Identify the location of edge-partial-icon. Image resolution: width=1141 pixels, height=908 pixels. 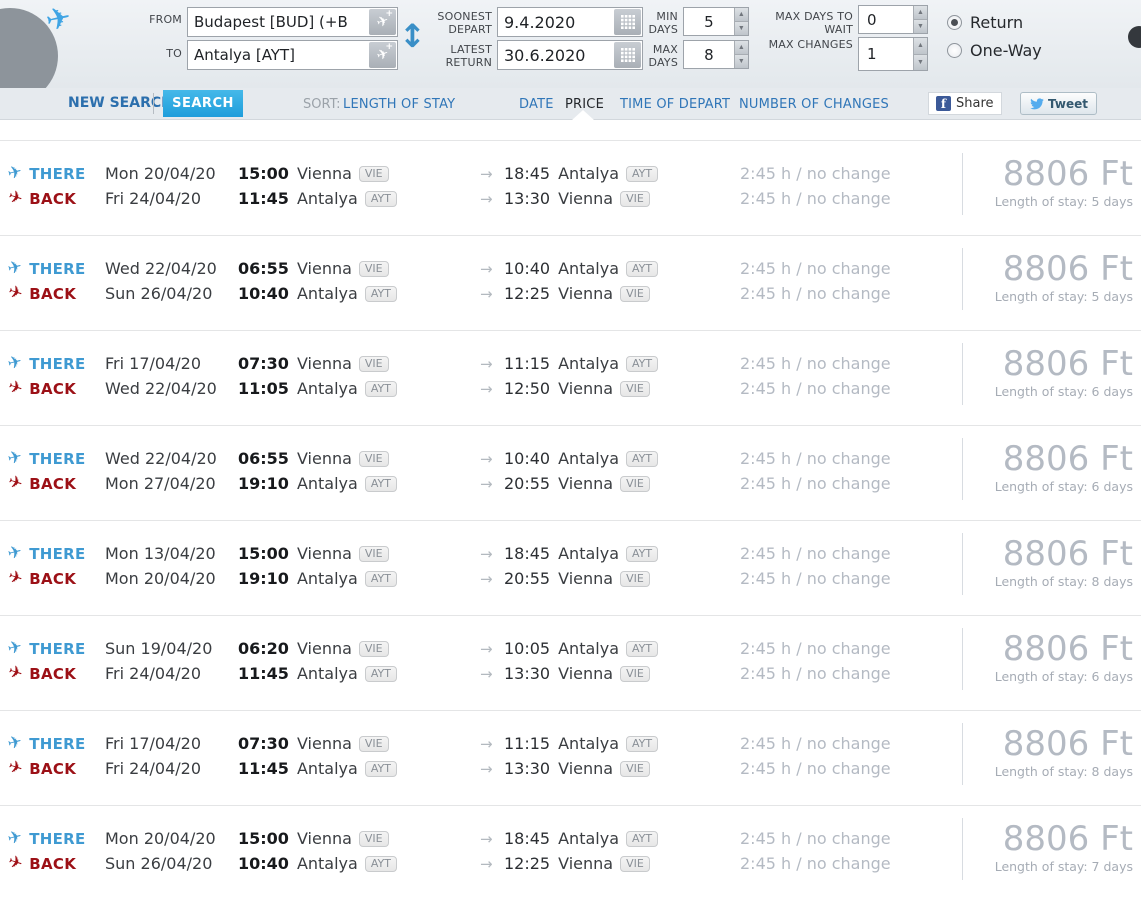
(1134, 37).